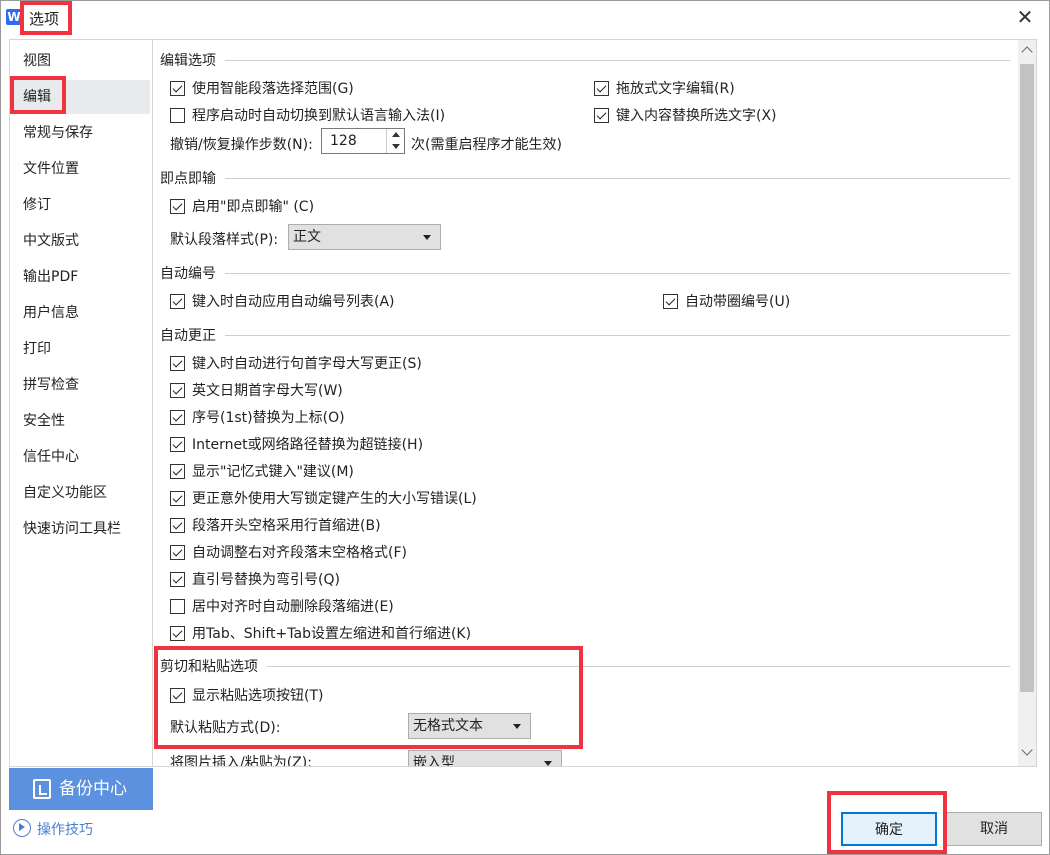  I want to click on sidebar-item-quick-access: 快速访问工具栏, so click(80, 529).